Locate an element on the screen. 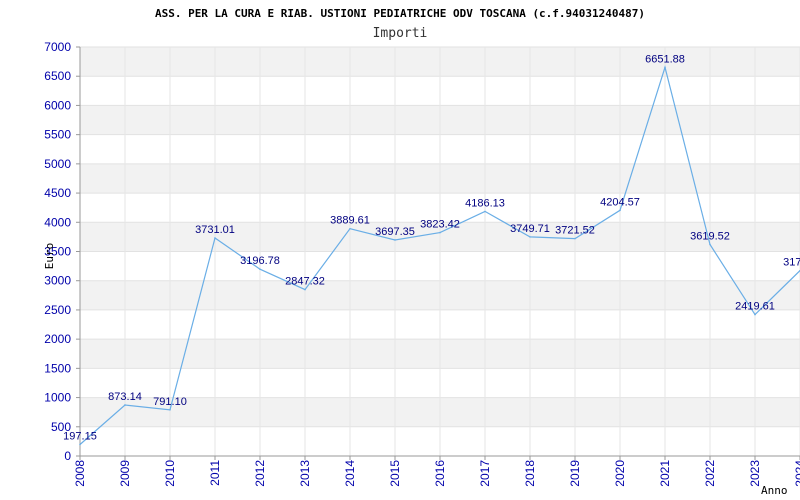 This screenshot has height=500, width=800. y-tick-label: 7000 is located at coordinates (57, 47).